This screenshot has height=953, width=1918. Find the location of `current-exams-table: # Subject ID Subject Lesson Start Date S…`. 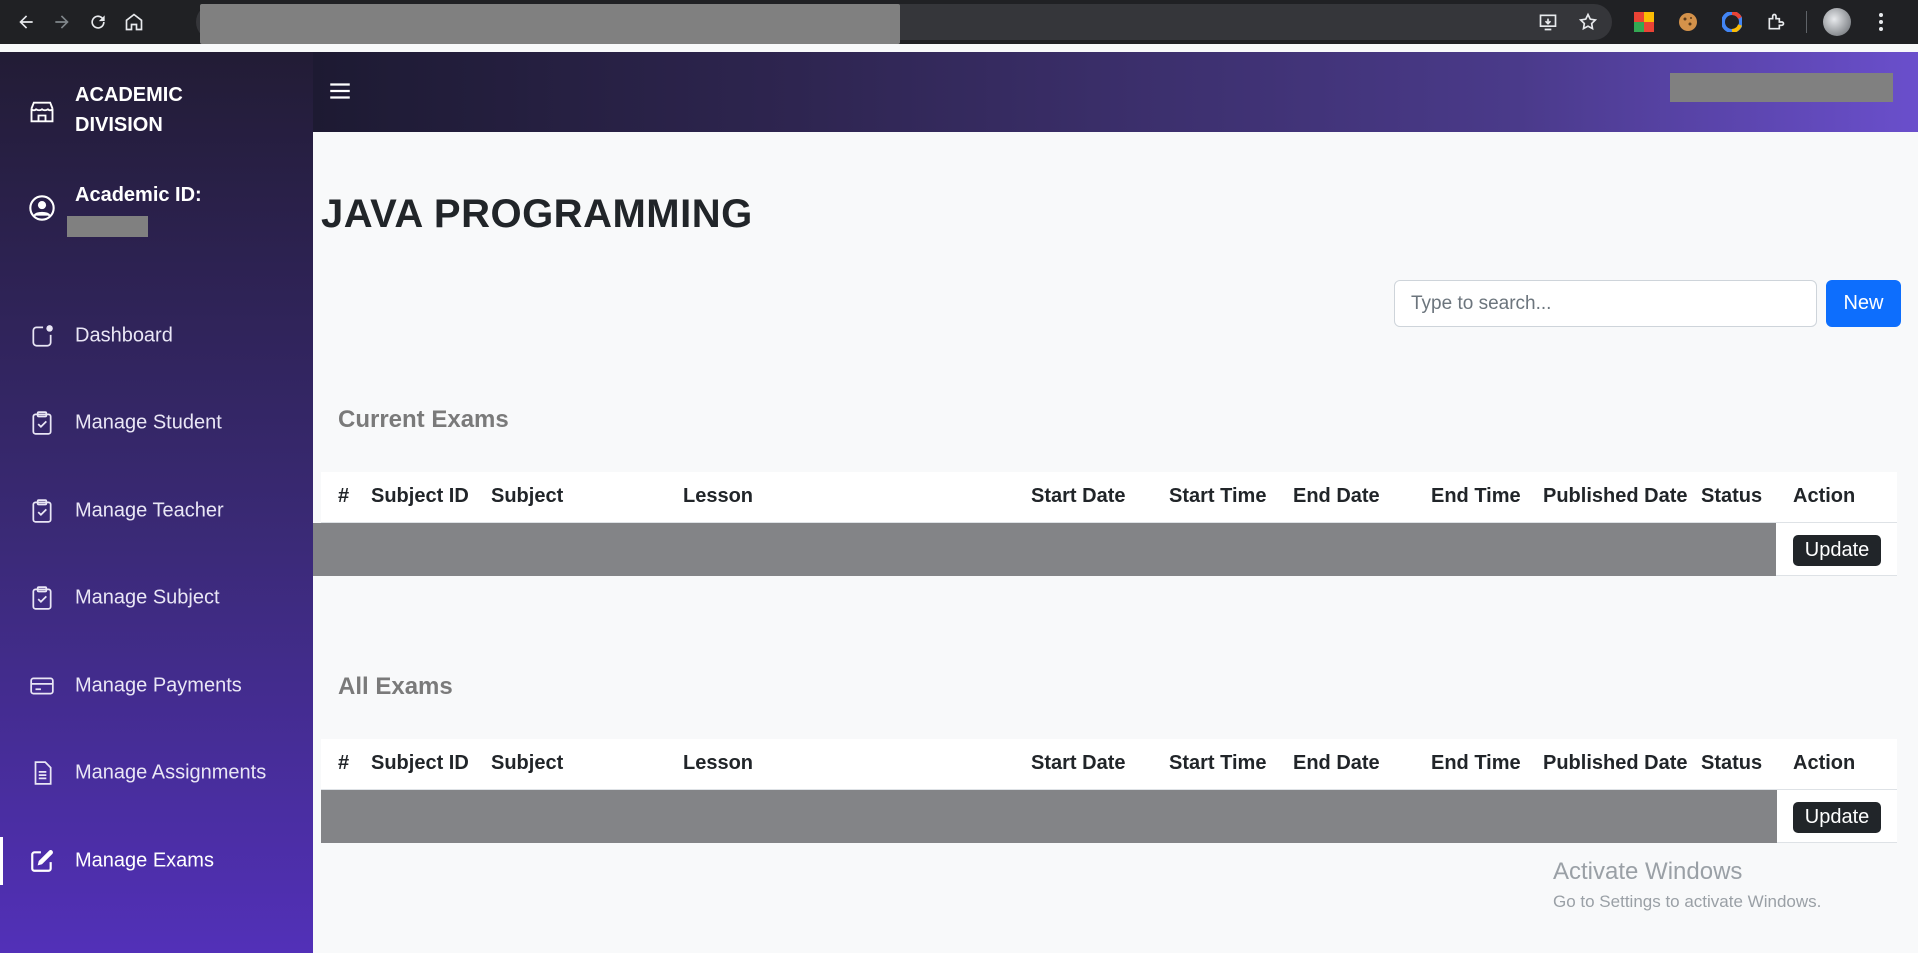

current-exams-table: # Subject ID Subject Lesson Start Date S… is located at coordinates (1105, 524).